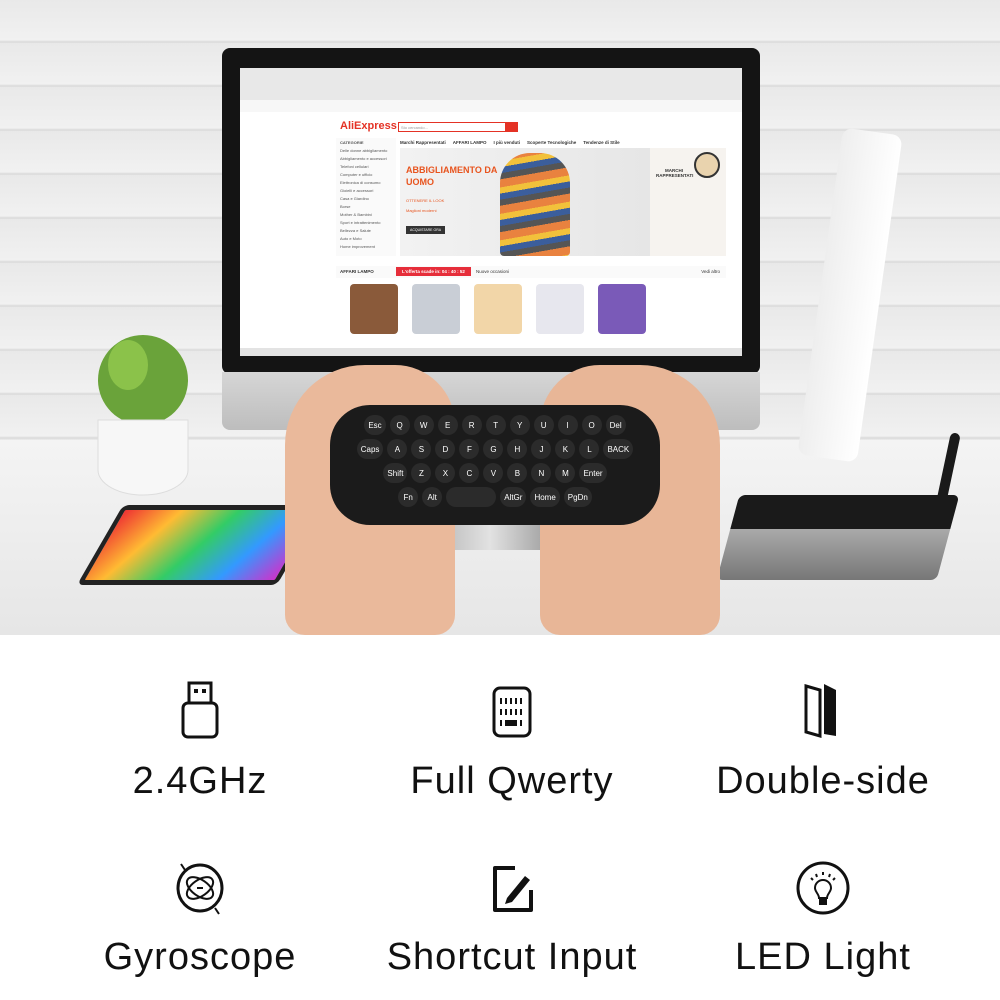  Describe the element at coordinates (425, 200) in the screenshot. I see `banner-link: OTTENERE IL LOOK` at that location.